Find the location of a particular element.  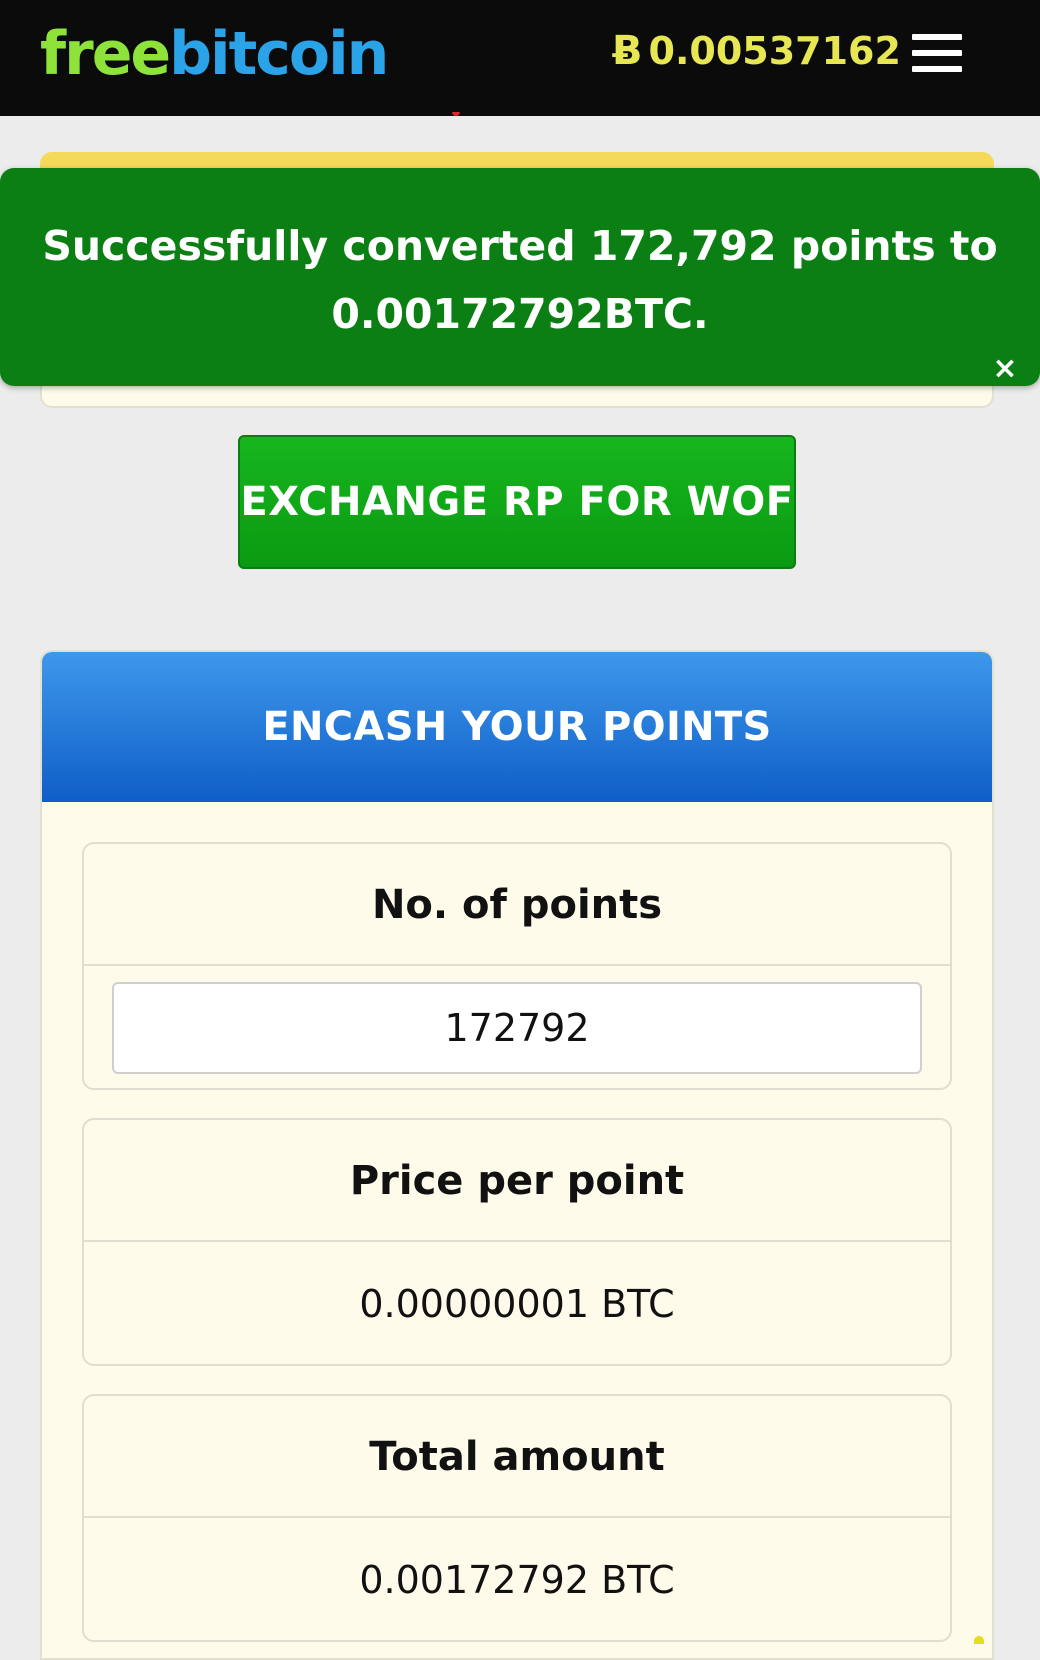

total-field: Total amount 0.00172792 BTC is located at coordinates (517, 1518).